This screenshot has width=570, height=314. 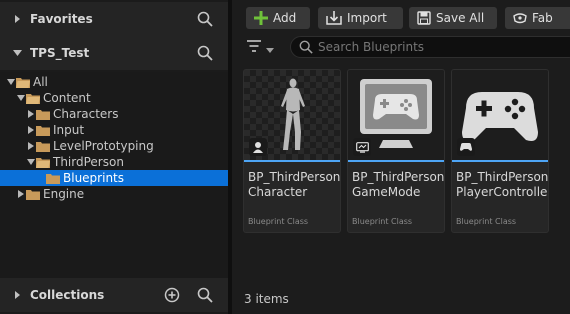 What do you see at coordinates (67, 295) in the screenshot?
I see `collections-label: Collections` at bounding box center [67, 295].